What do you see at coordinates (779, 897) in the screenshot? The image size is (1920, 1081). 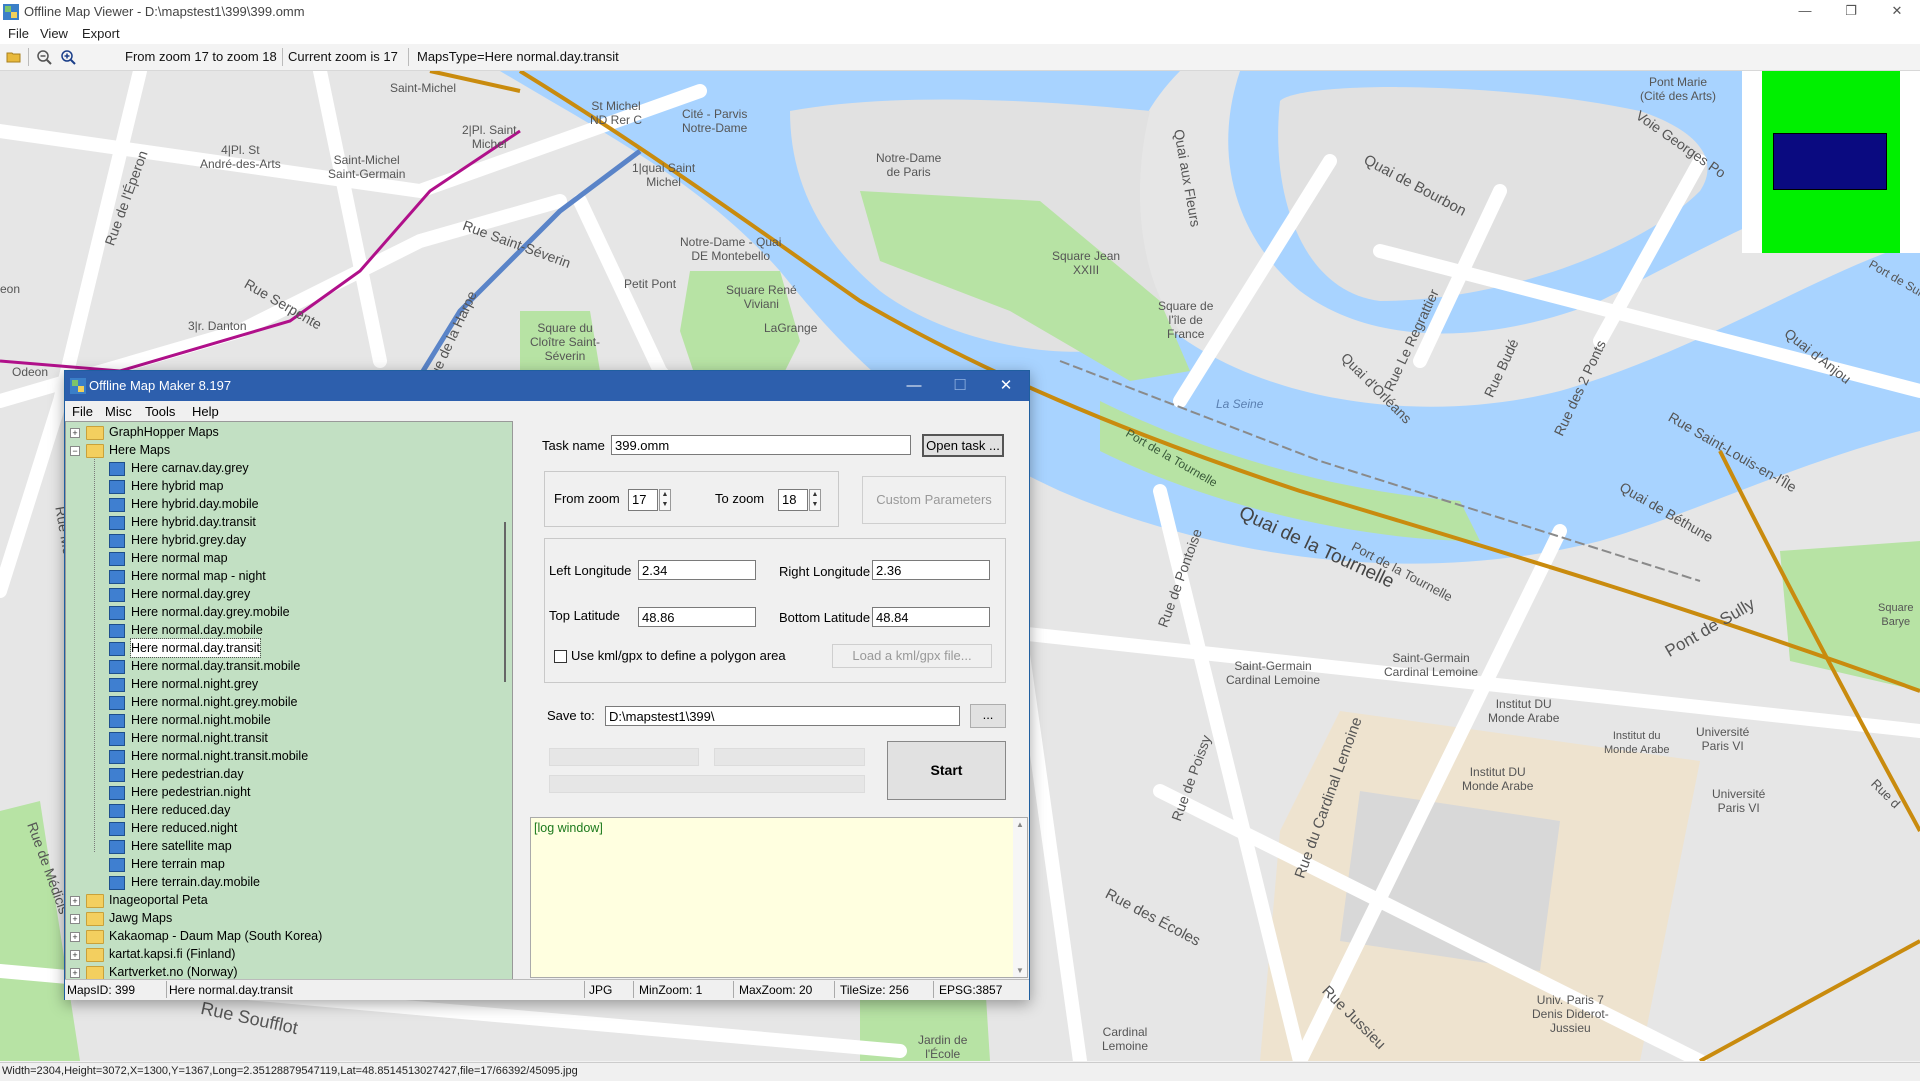 I see `log-window: [log window] ▲ ▼` at bounding box center [779, 897].